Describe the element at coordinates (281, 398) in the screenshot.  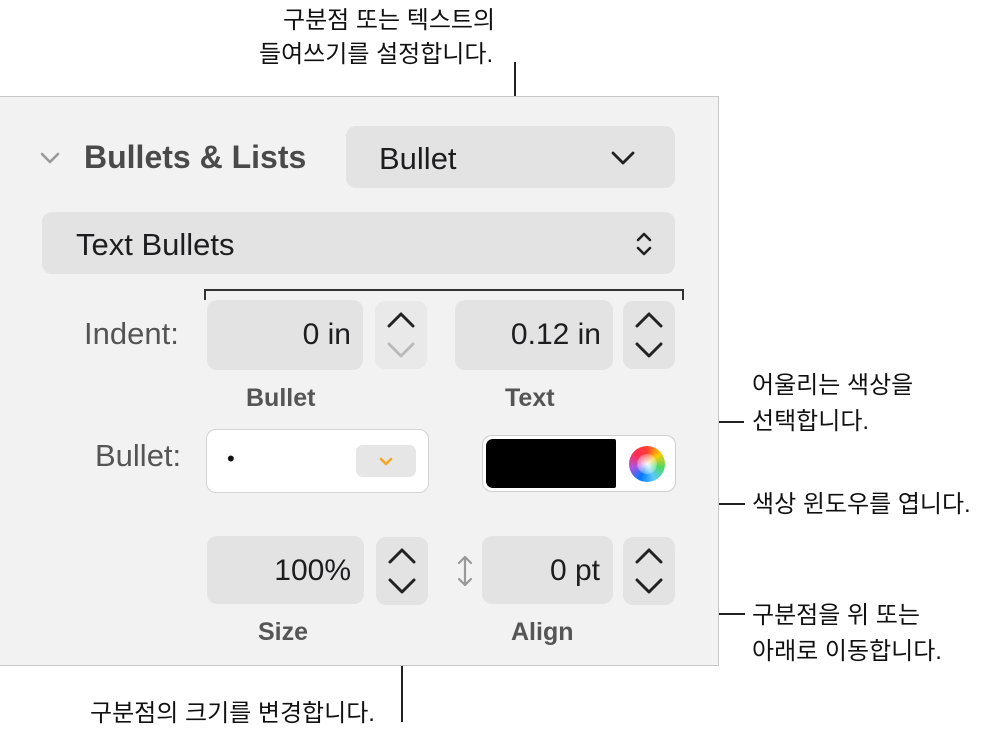
I see `bullet-indent-caption: Bullet` at that location.